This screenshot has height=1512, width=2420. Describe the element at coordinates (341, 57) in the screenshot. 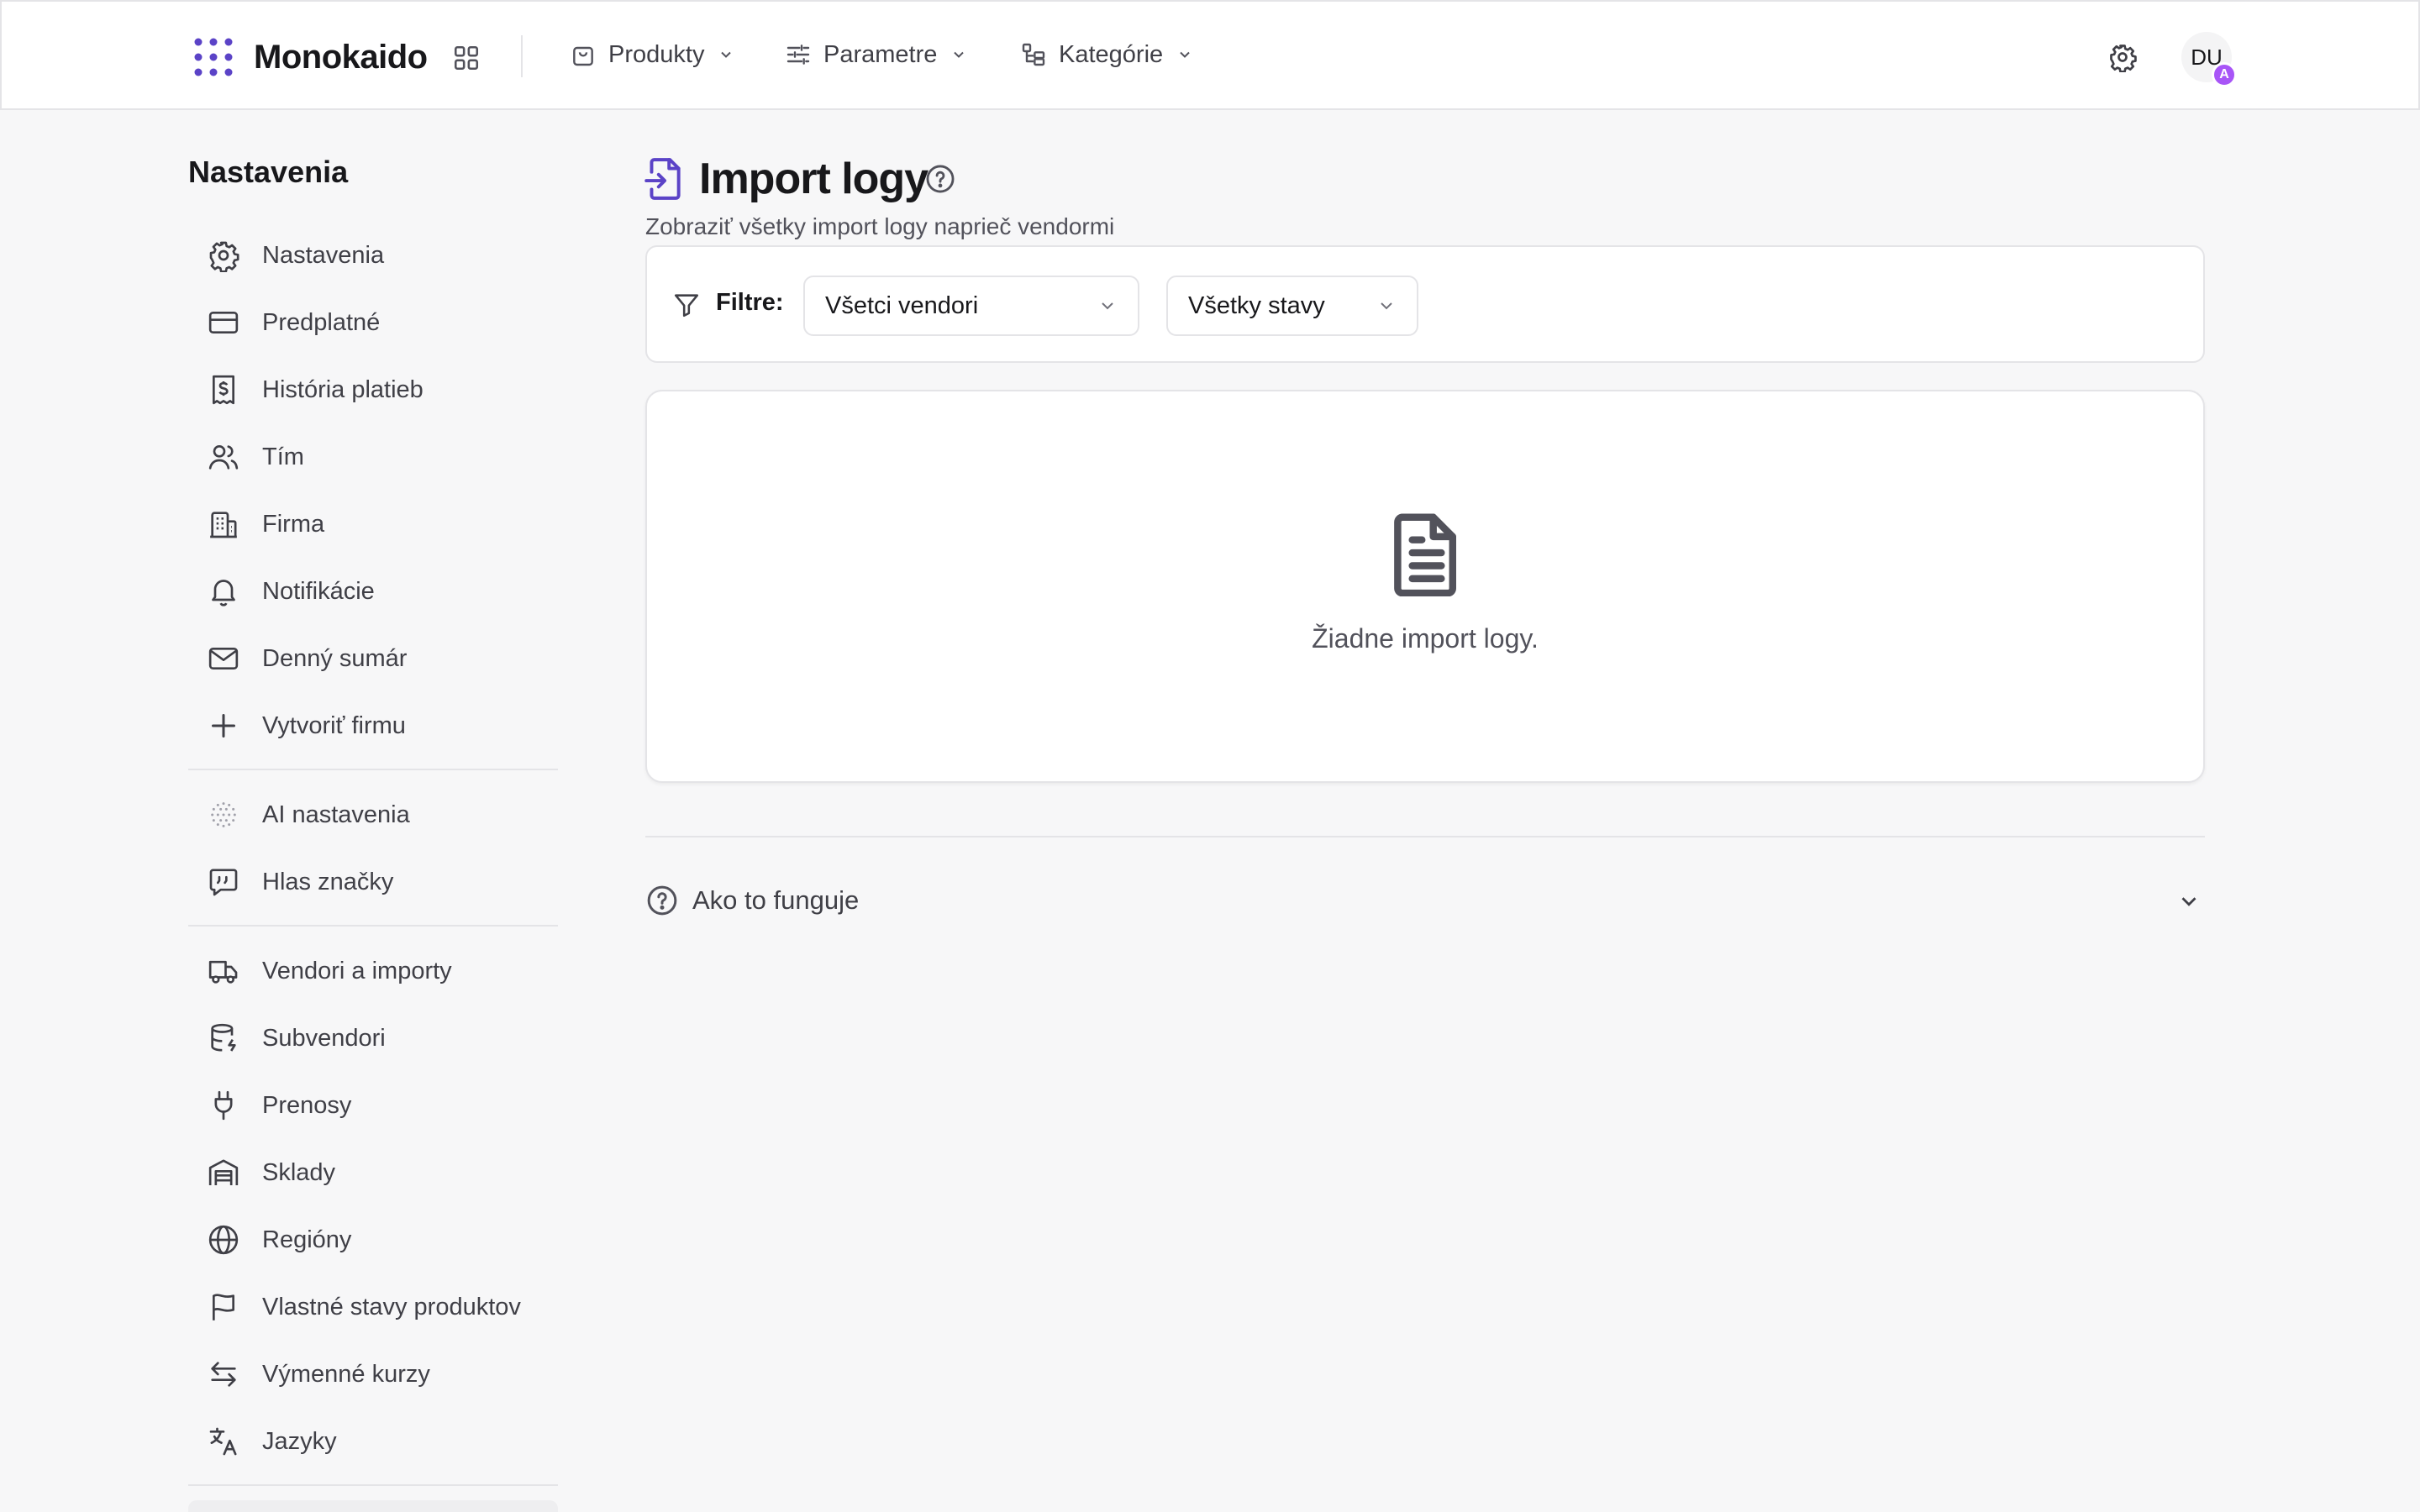

I see `brand-name: Monokaido` at that location.